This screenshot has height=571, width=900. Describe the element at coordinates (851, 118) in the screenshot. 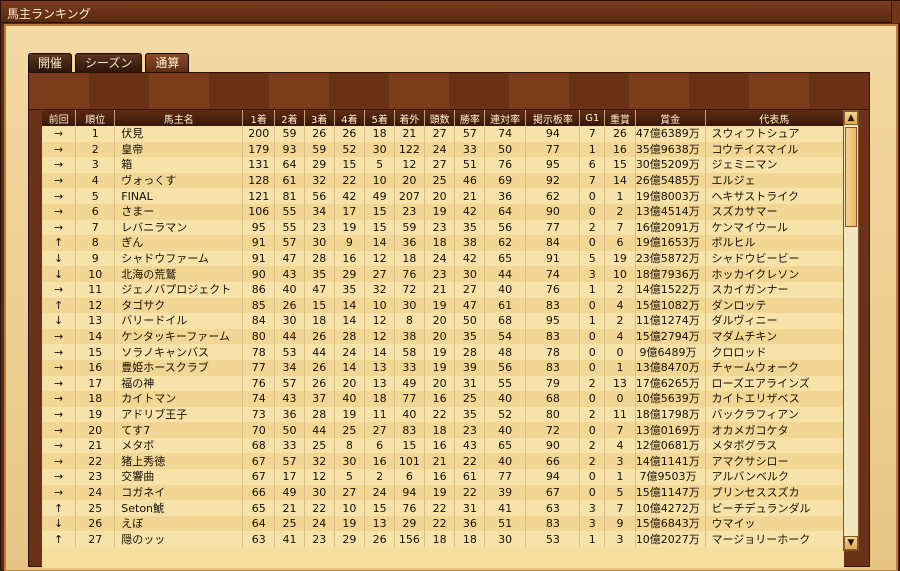

I see `scroll-up-button: ▲` at that location.